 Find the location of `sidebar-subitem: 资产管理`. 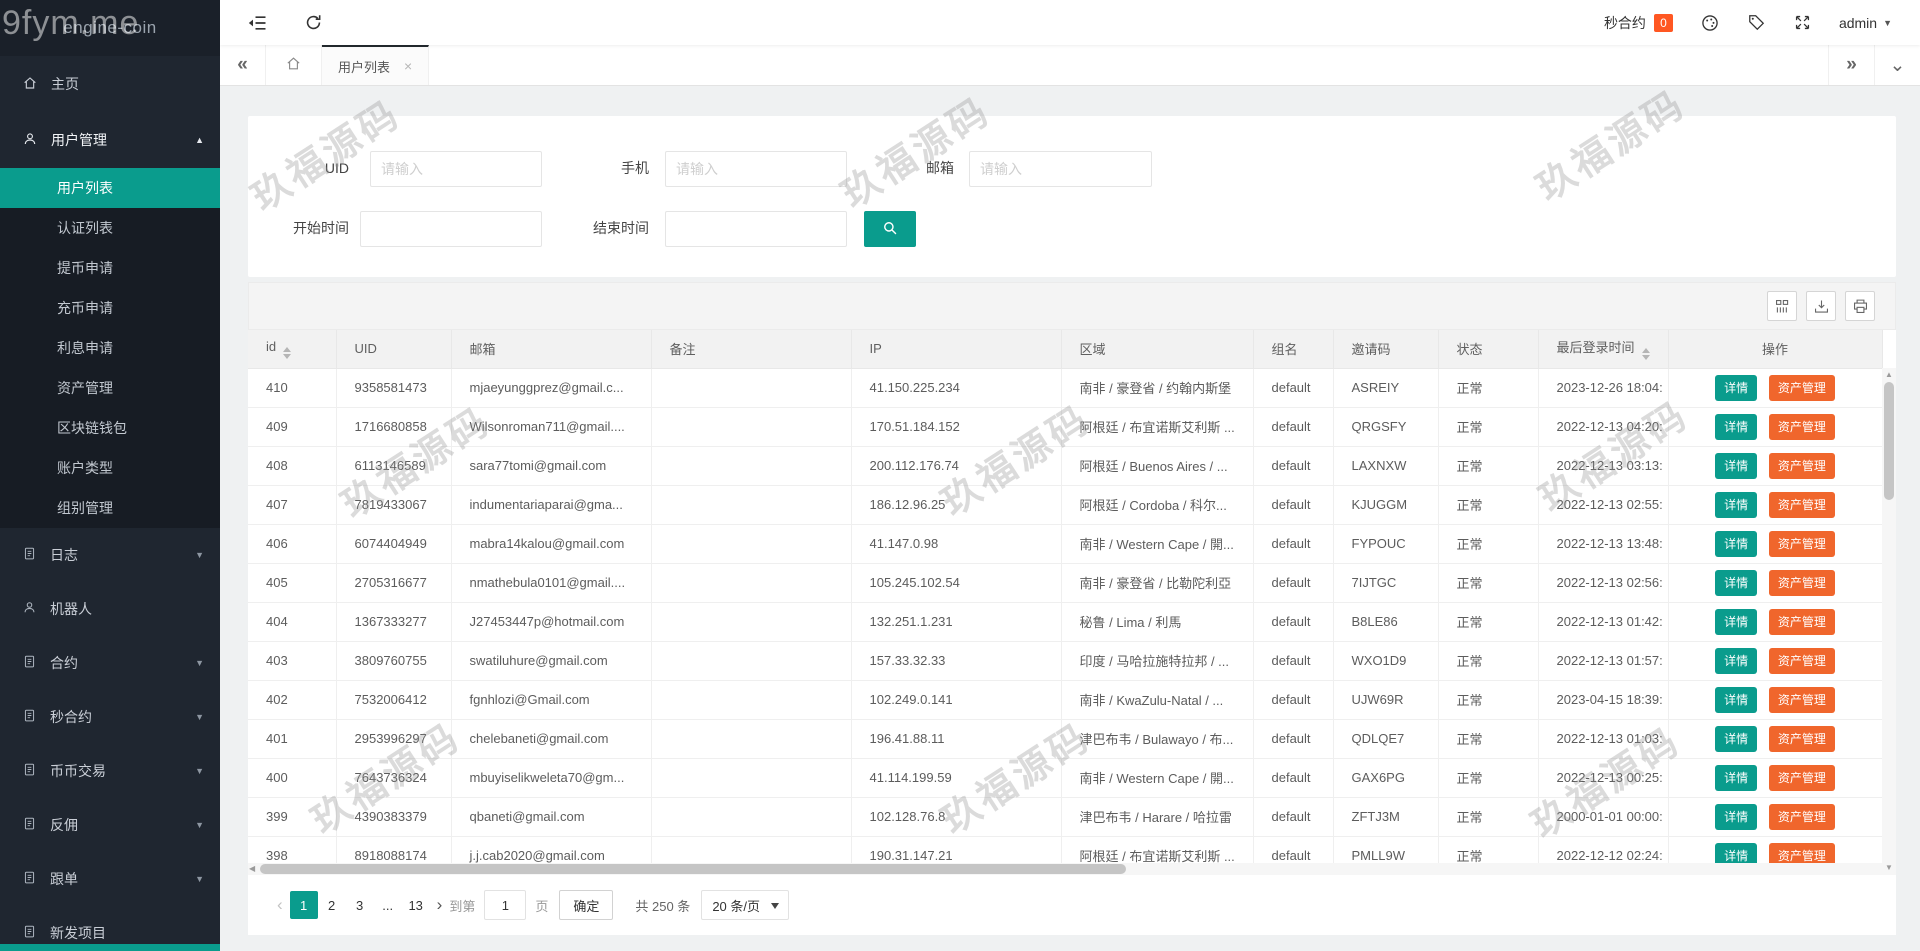

sidebar-subitem: 资产管理 is located at coordinates (110, 388).